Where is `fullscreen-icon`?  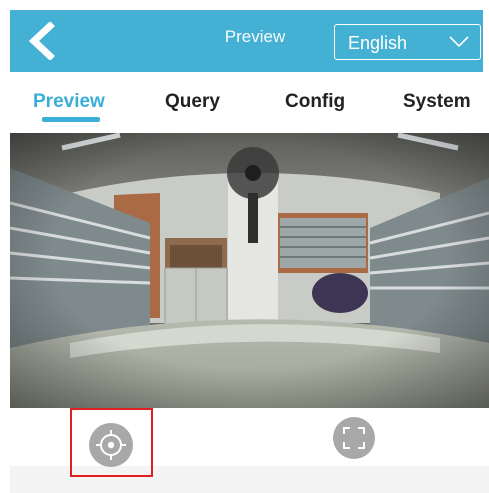 fullscreen-icon is located at coordinates (354, 438).